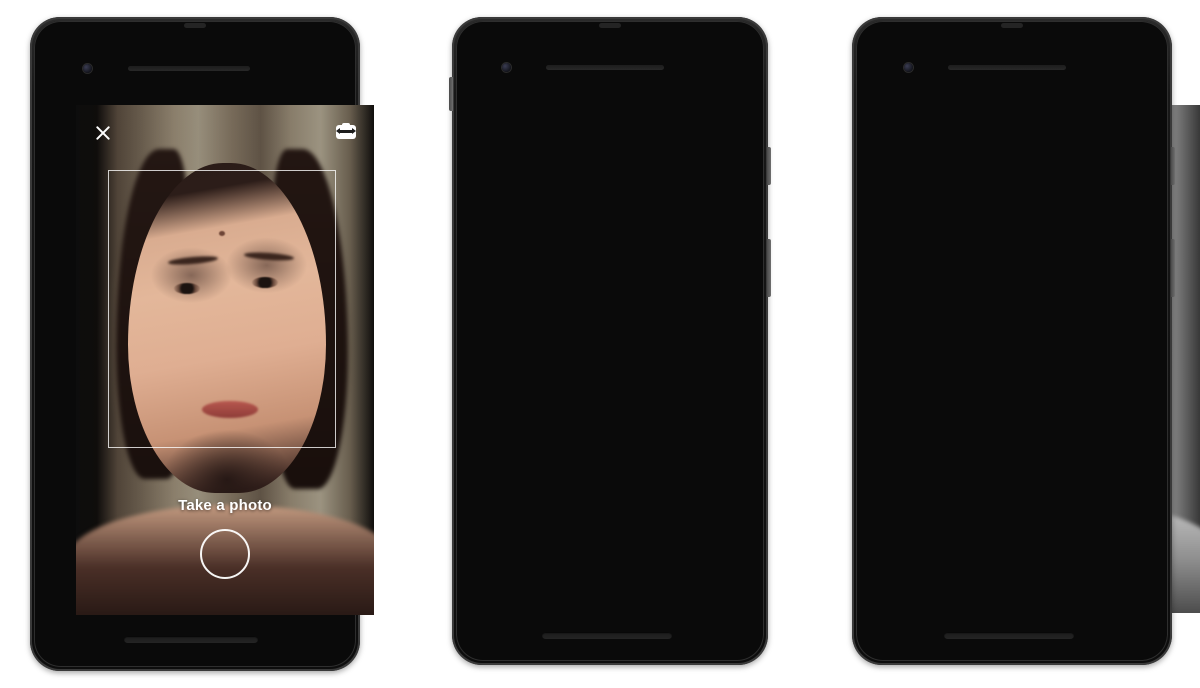 The image size is (1200, 688). I want to click on phone3-top-sensor, so click(1012, 25).